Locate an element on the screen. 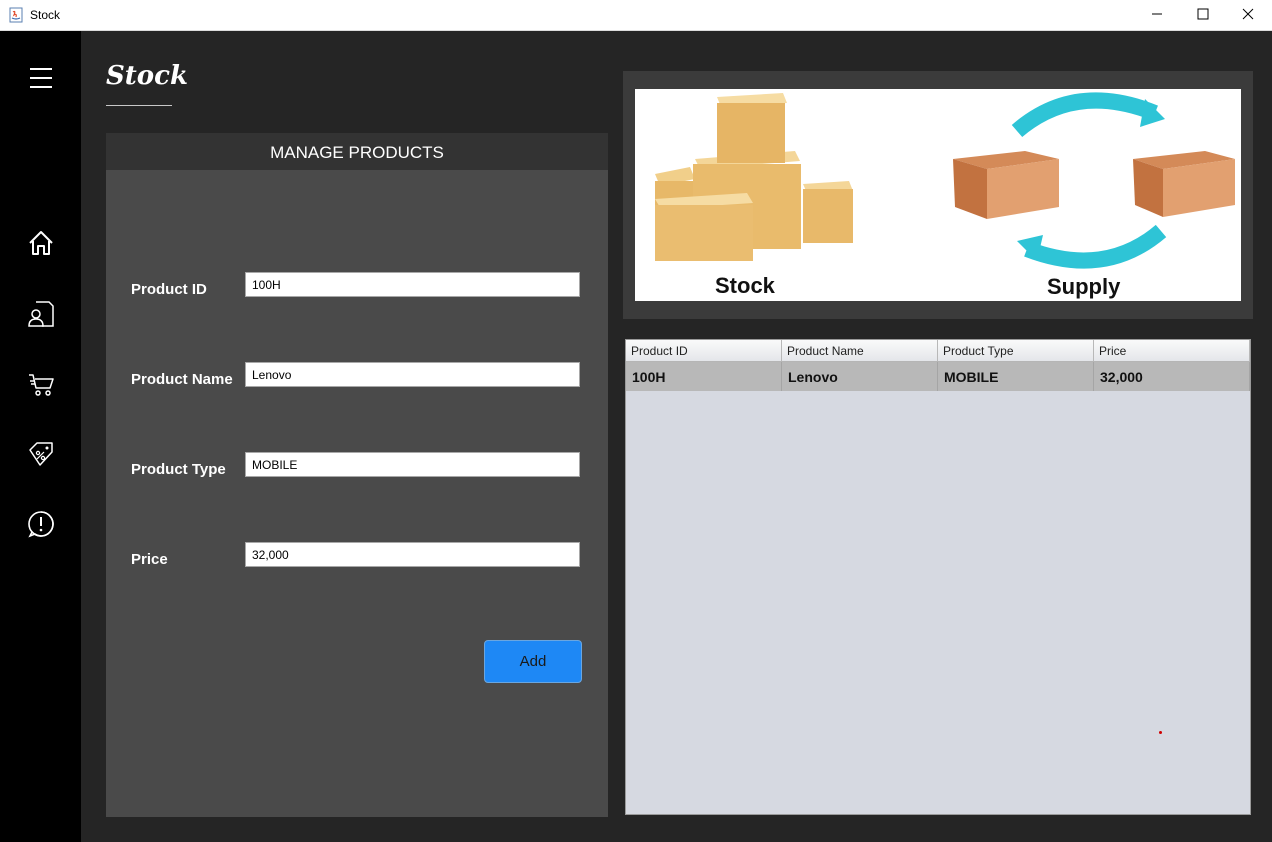  add-button: Add is located at coordinates (533, 661).